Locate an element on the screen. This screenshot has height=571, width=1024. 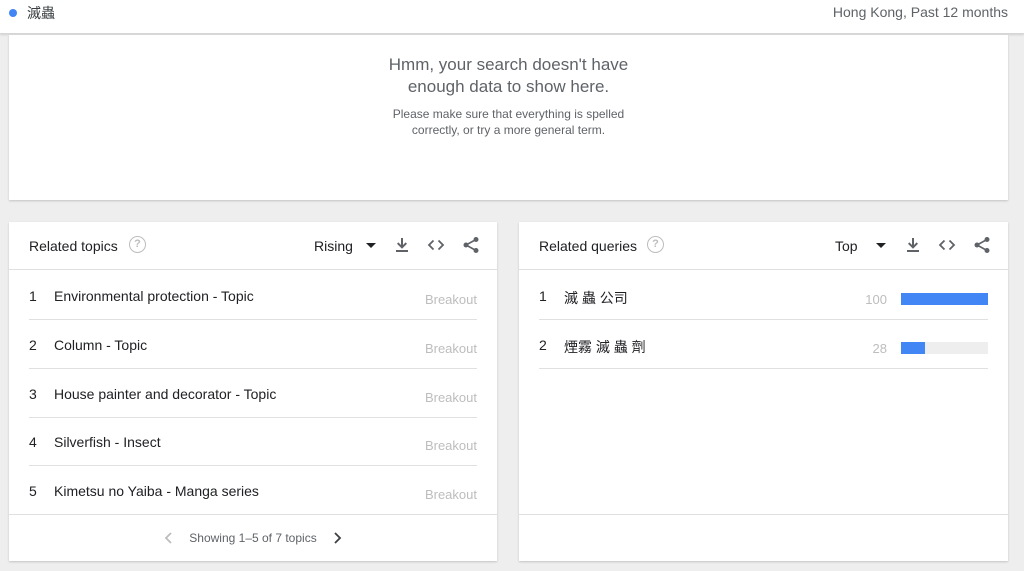
query-value: 100 is located at coordinates (876, 299).